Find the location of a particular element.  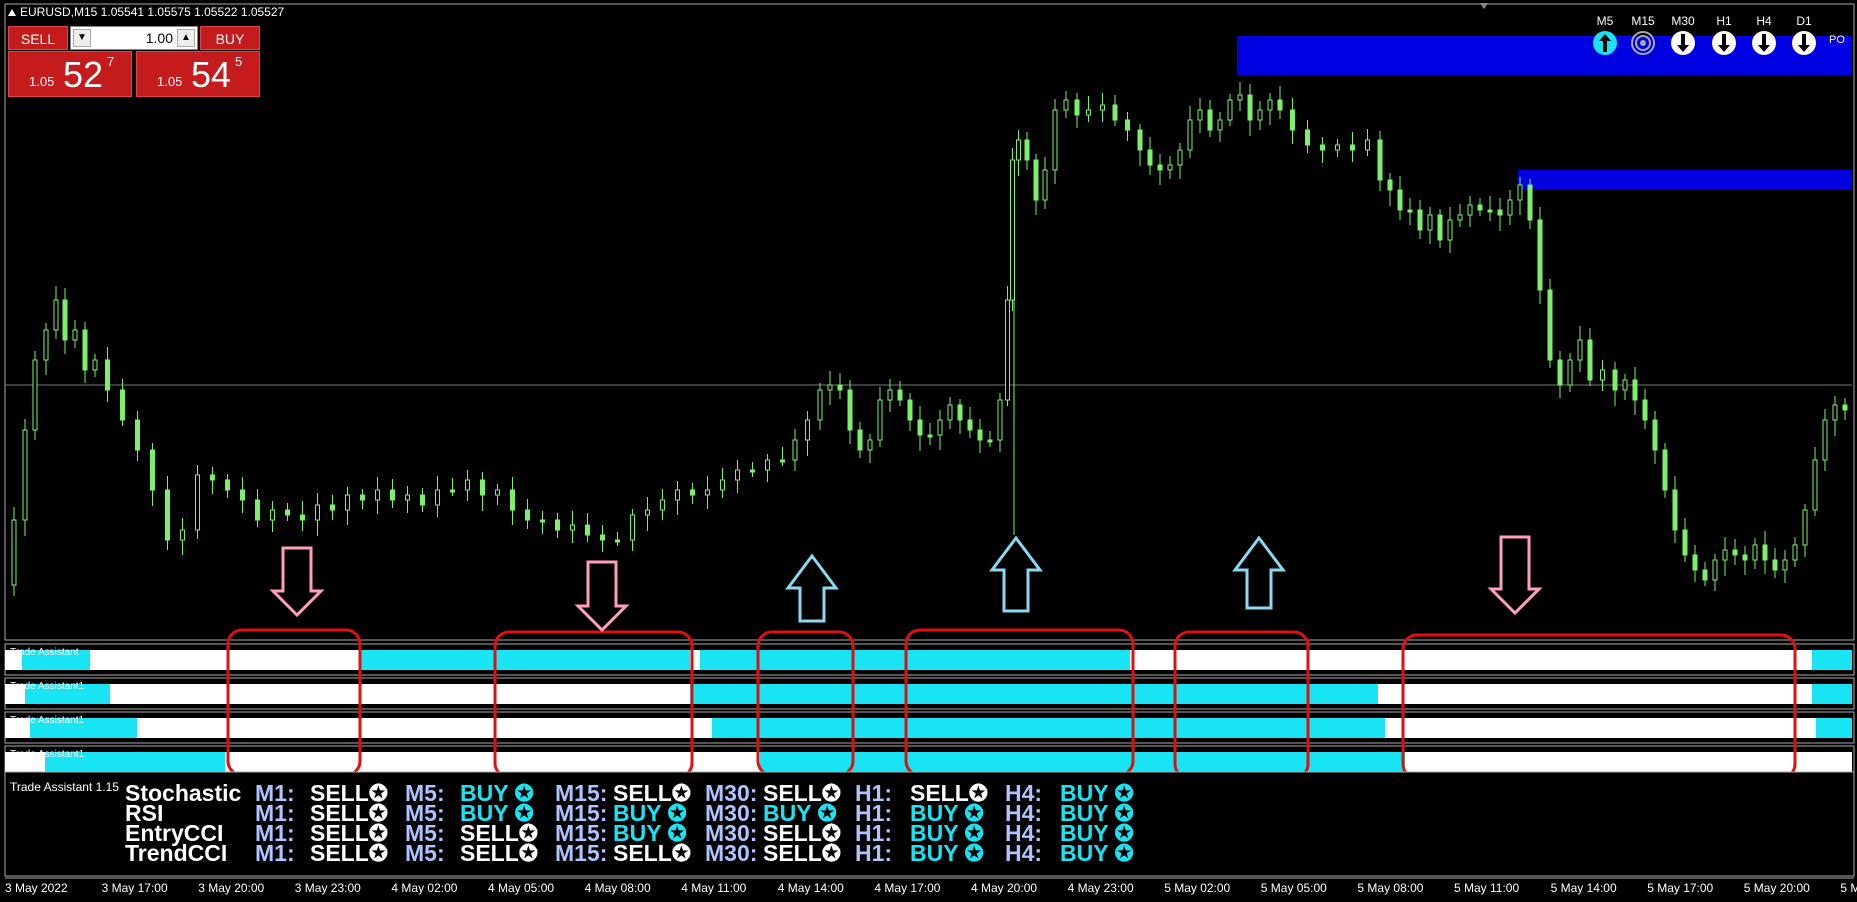

time-axis-label: 4 May 02:00 is located at coordinates (424, 888).